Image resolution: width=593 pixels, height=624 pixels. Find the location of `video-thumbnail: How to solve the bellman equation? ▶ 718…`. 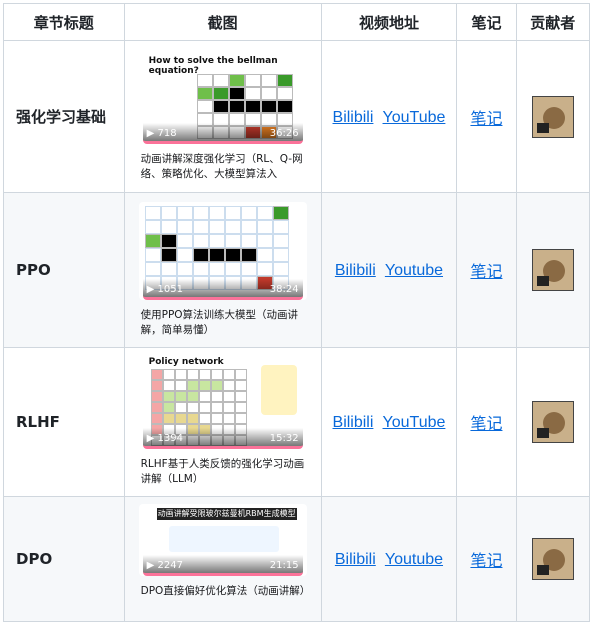

video-thumbnail: How to solve the bellman equation? ▶ 718… is located at coordinates (222, 97).